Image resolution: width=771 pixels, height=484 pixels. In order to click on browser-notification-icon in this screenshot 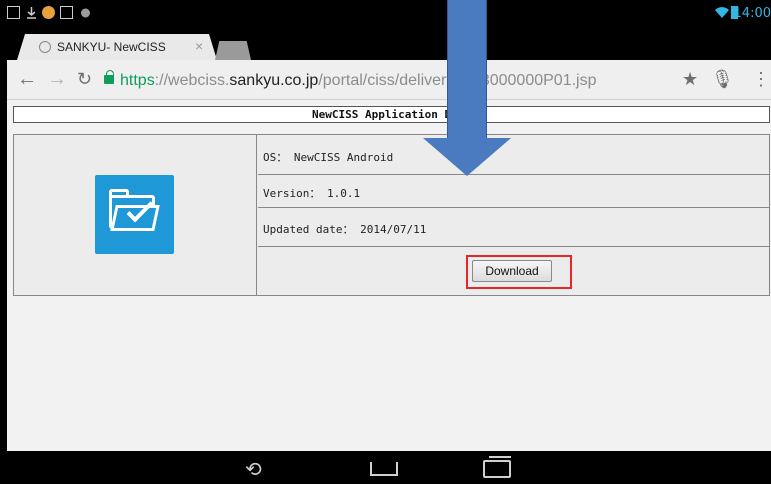, I will do `click(48, 12)`.